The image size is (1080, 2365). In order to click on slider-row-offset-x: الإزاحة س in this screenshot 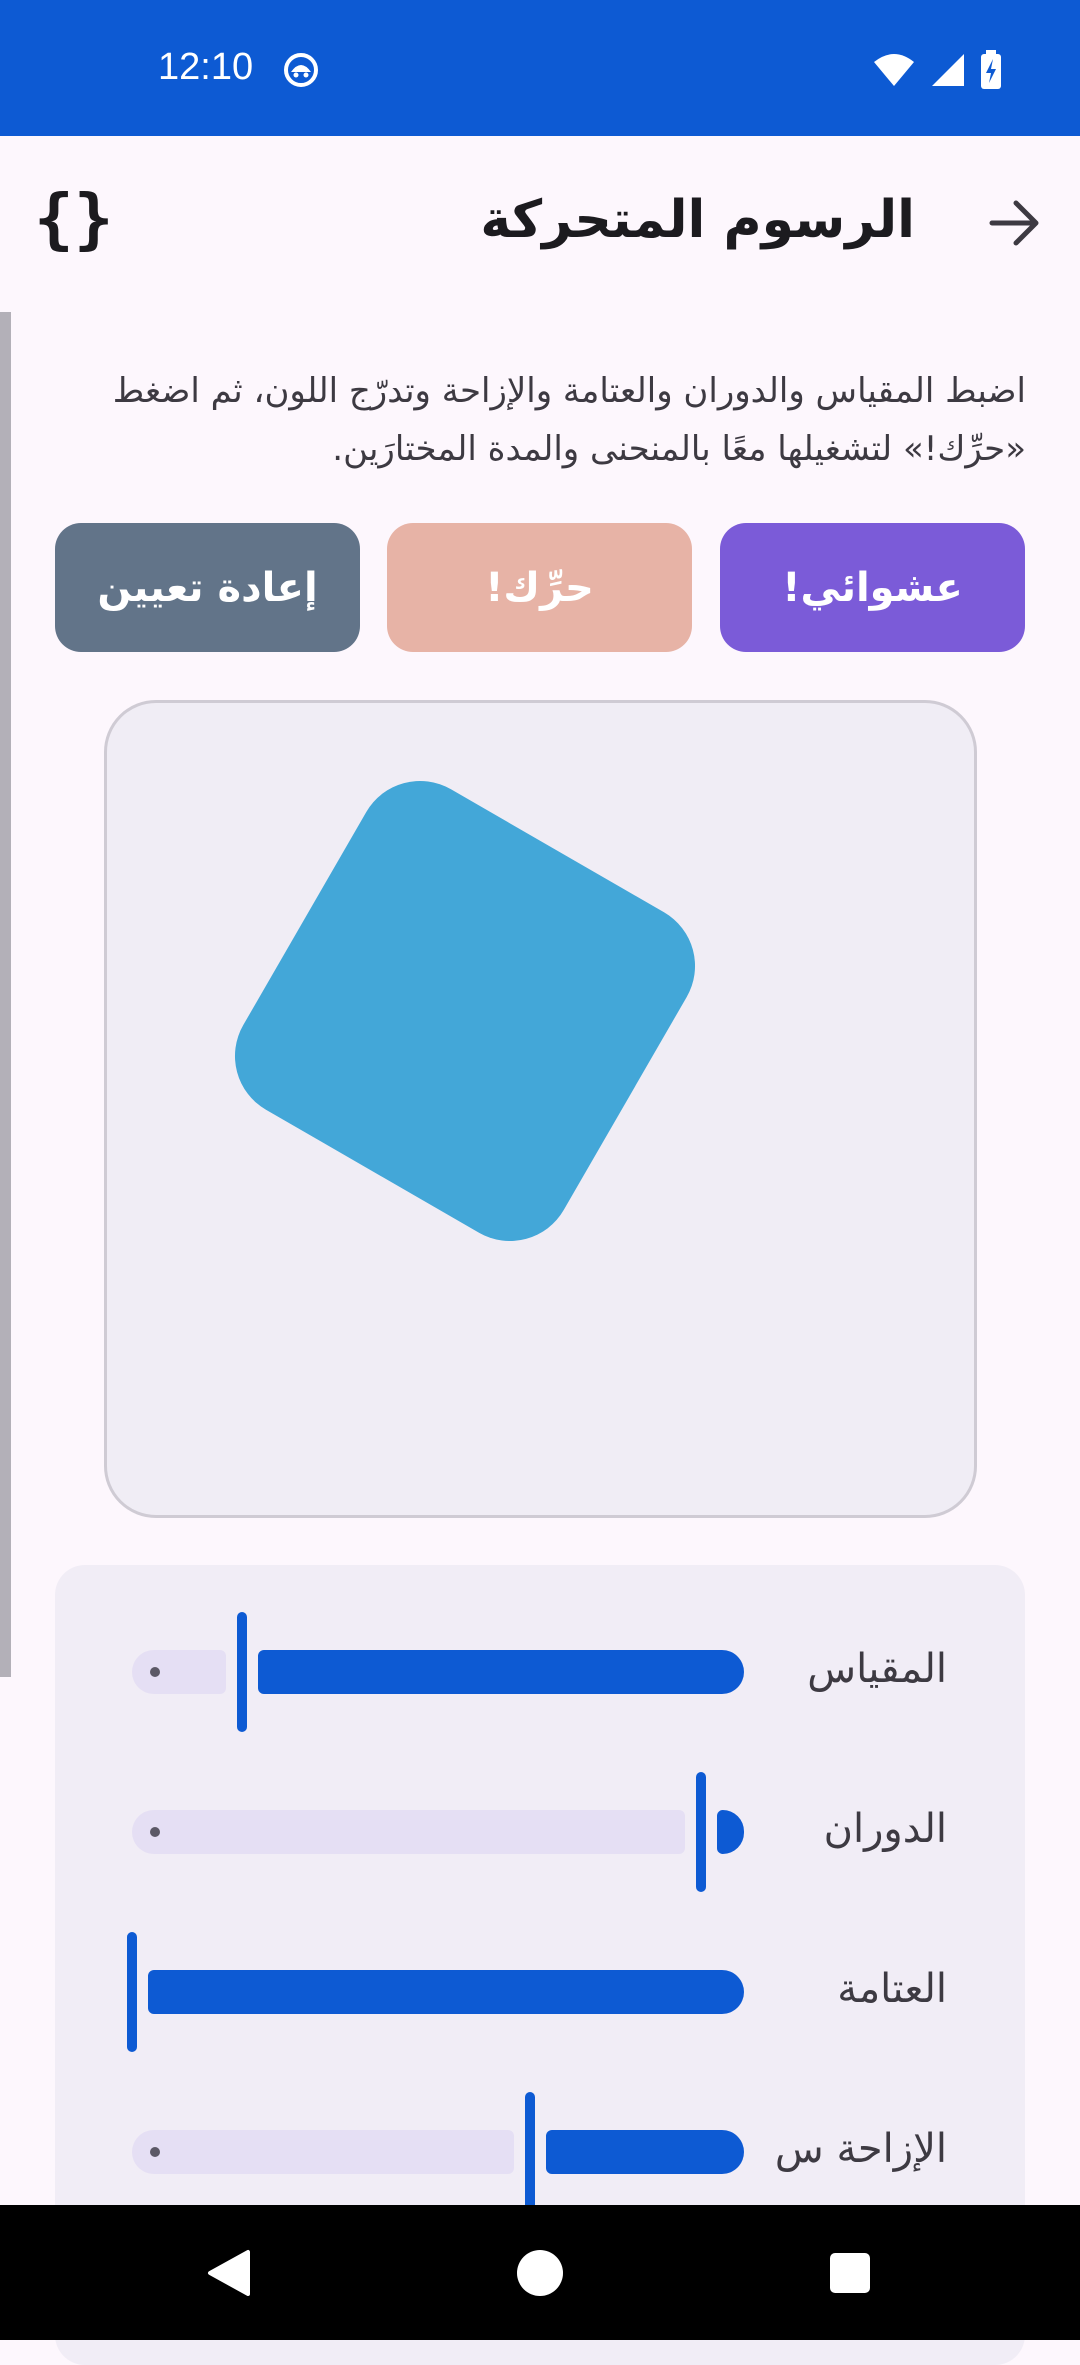, I will do `click(540, 2152)`.